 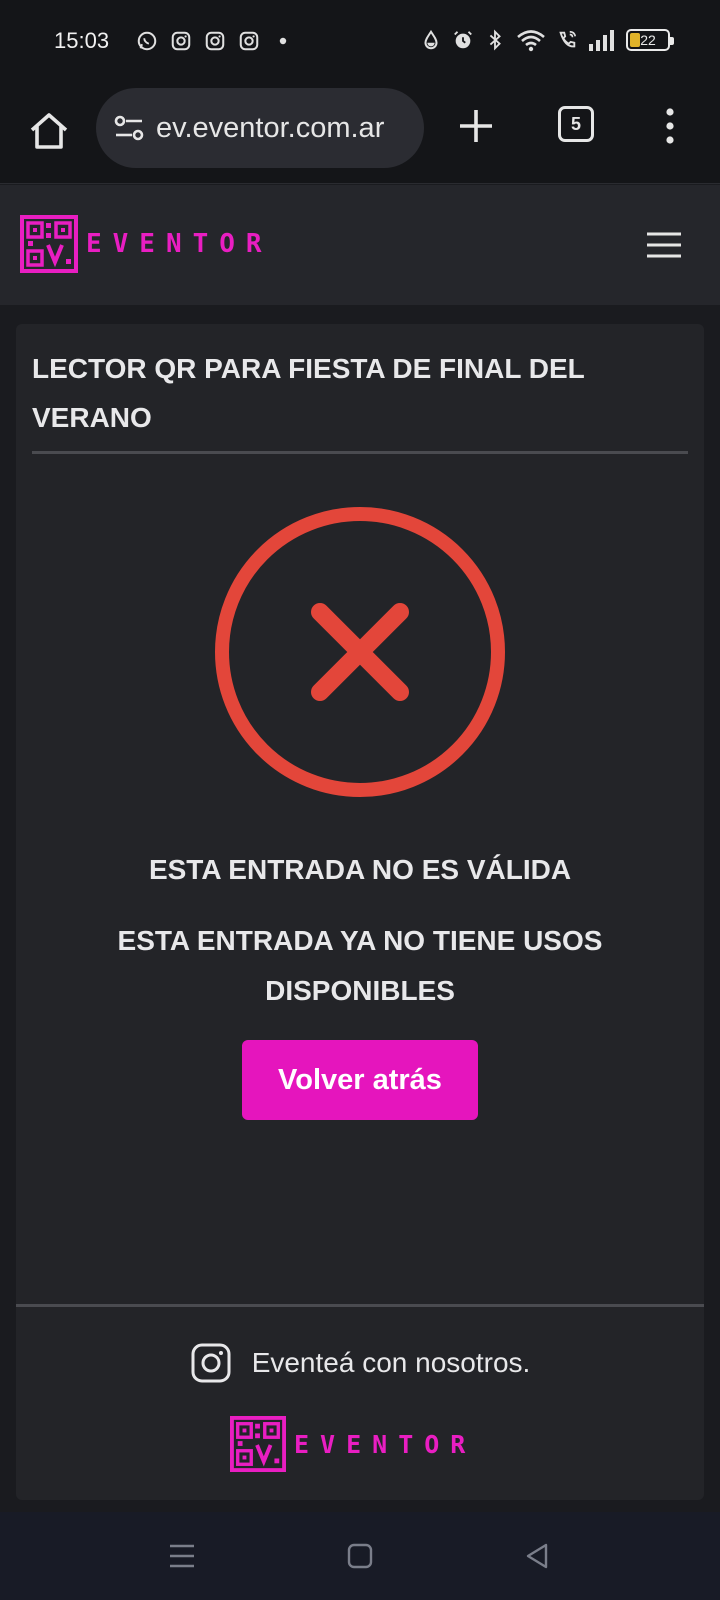 I want to click on battery-level: 22, so click(x=648, y=40).